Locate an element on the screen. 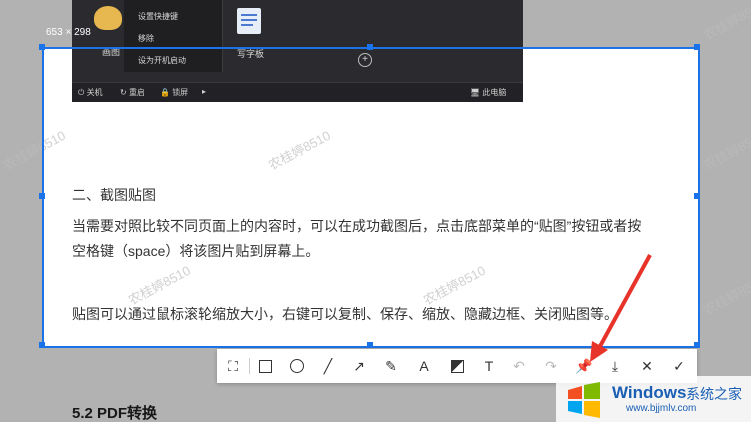  brand-cn: 系统之家 is located at coordinates (714, 394).